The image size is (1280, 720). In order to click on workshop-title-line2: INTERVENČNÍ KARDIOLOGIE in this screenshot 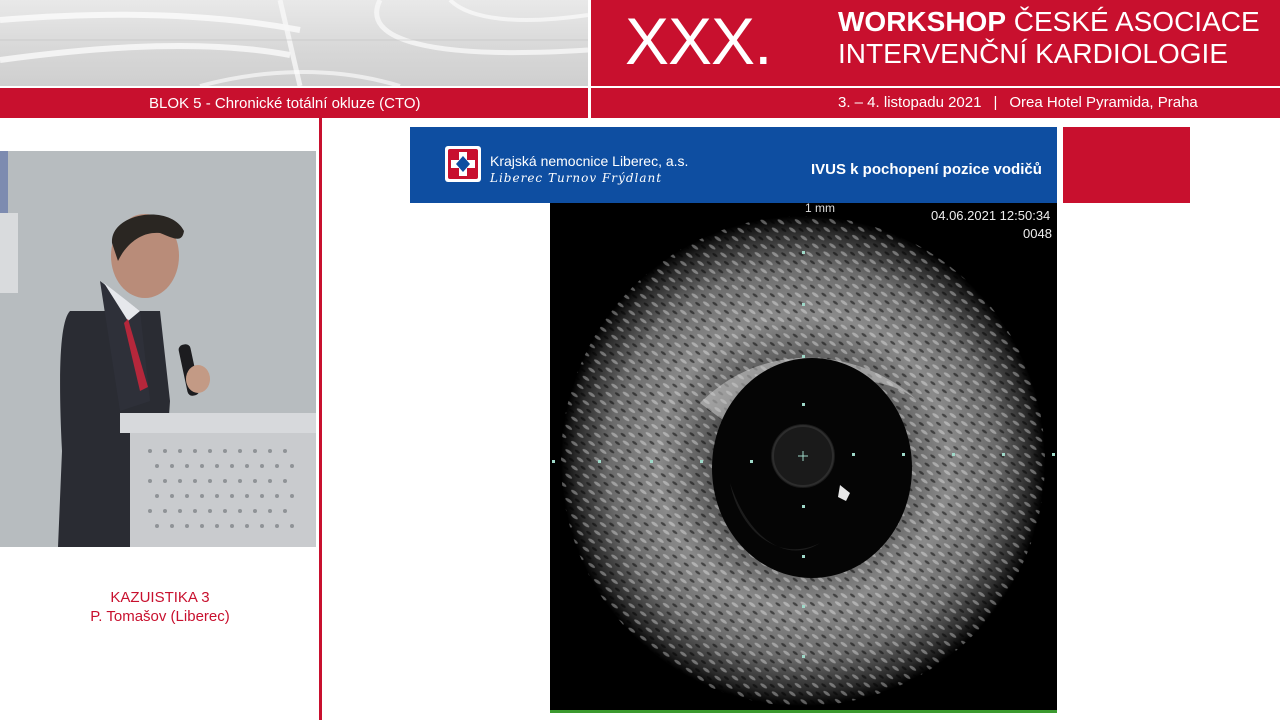, I will do `click(1033, 53)`.